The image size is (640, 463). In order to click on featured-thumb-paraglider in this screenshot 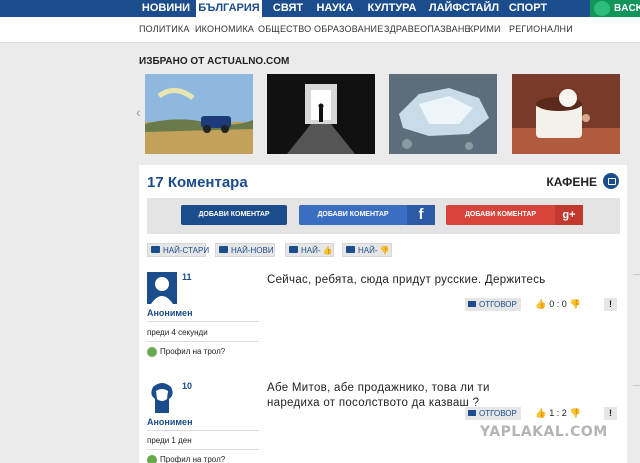, I will do `click(199, 114)`.